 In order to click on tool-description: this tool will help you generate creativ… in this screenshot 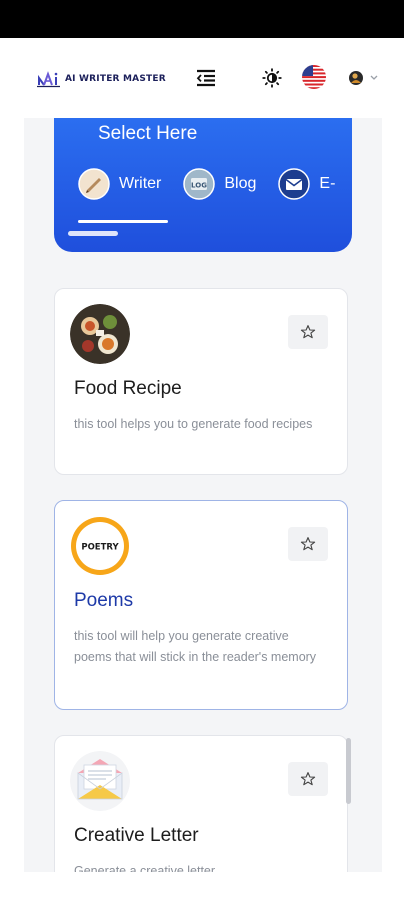, I will do `click(195, 646)`.